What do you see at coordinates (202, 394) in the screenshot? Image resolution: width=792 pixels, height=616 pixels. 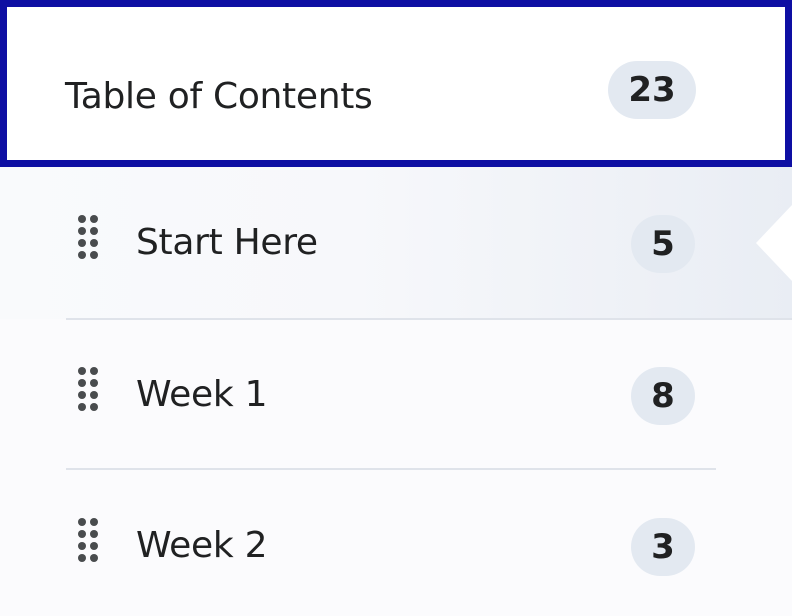 I see `module-label: Week 1` at bounding box center [202, 394].